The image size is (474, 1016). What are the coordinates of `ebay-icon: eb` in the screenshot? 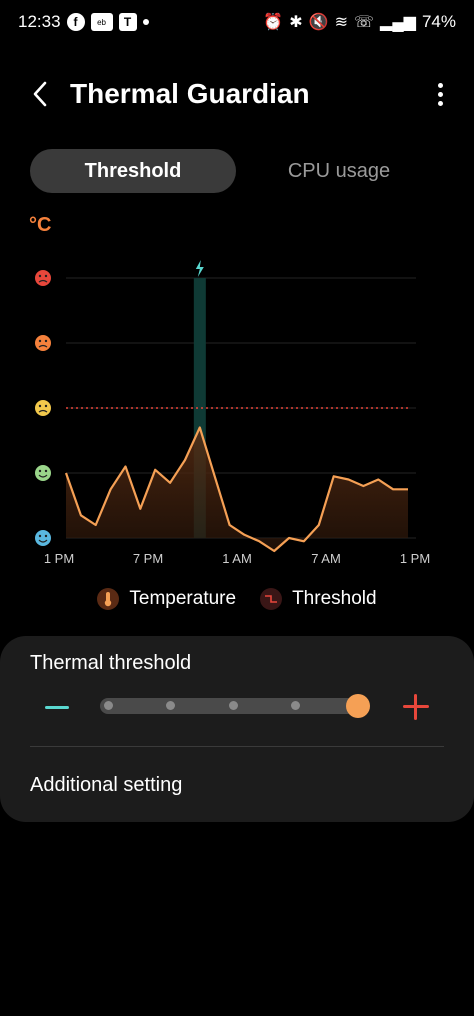 It's located at (101, 22).